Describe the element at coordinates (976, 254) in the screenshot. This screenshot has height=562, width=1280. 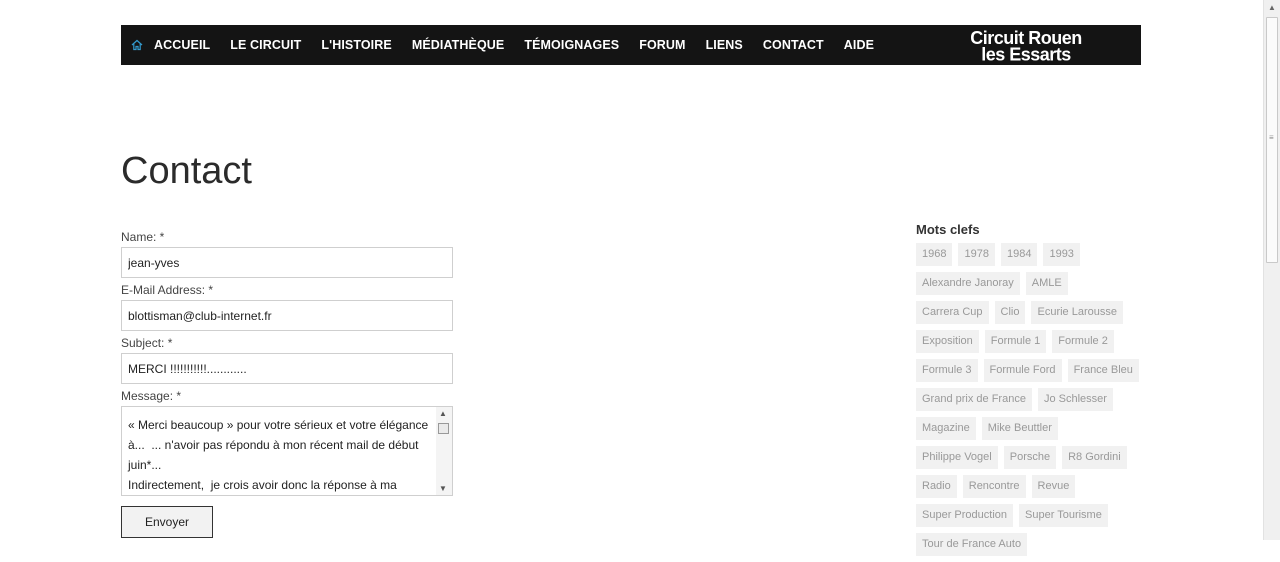
I see `tag-item: 1978` at that location.